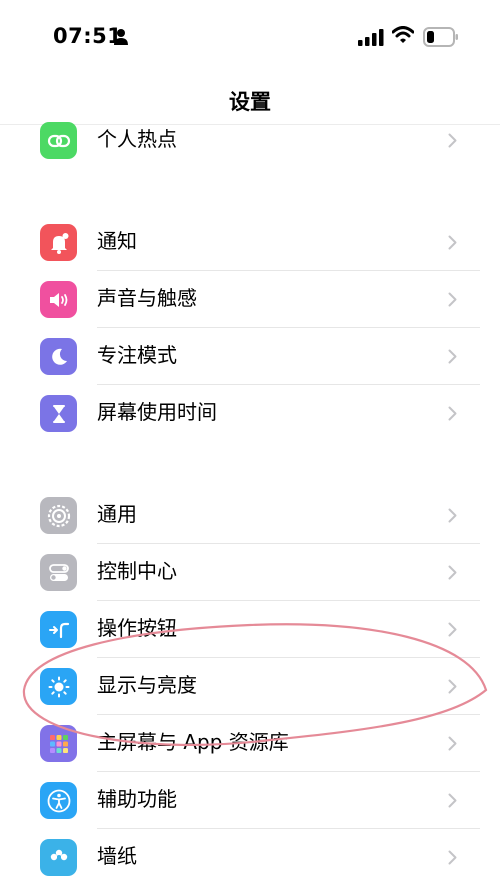 The image size is (500, 886). I want to click on settings-row-label: 墙纸, so click(117, 856).